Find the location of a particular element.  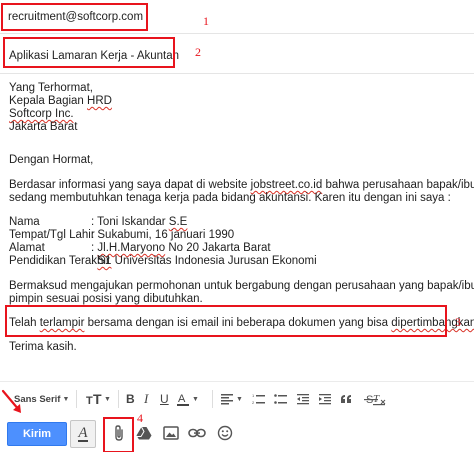

clear-format-icon: T is located at coordinates (379, 399).